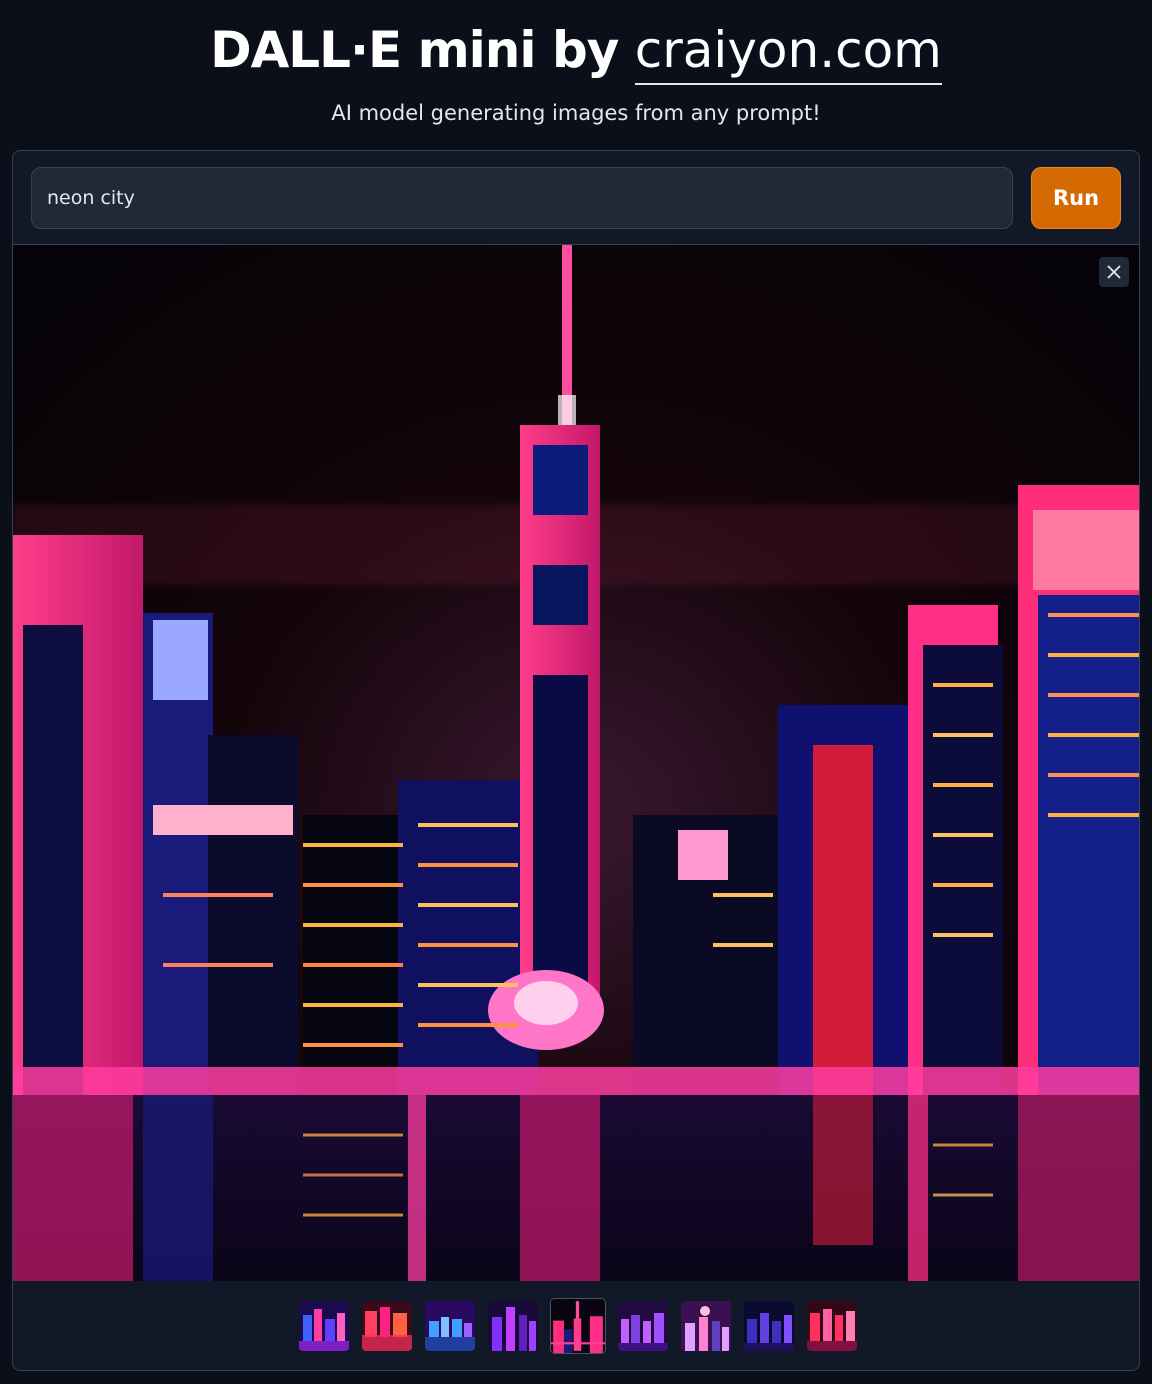  I want to click on thumbnail-bar, so click(576, 1325).